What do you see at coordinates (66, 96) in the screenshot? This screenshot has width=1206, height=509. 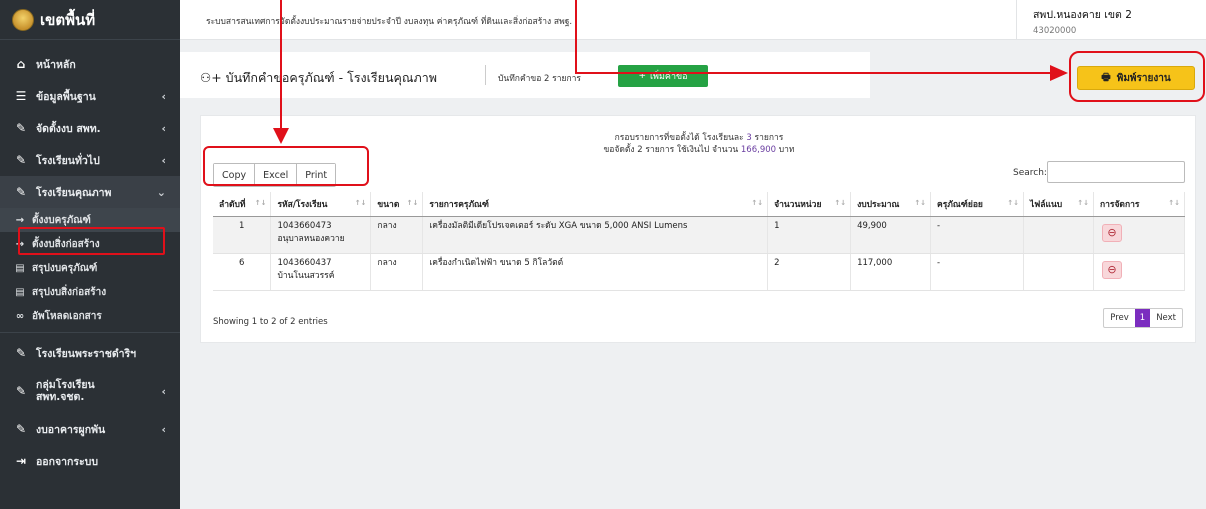 I see `sidebar-item-label: ข้อมูลพื้นฐาน` at bounding box center [66, 96].